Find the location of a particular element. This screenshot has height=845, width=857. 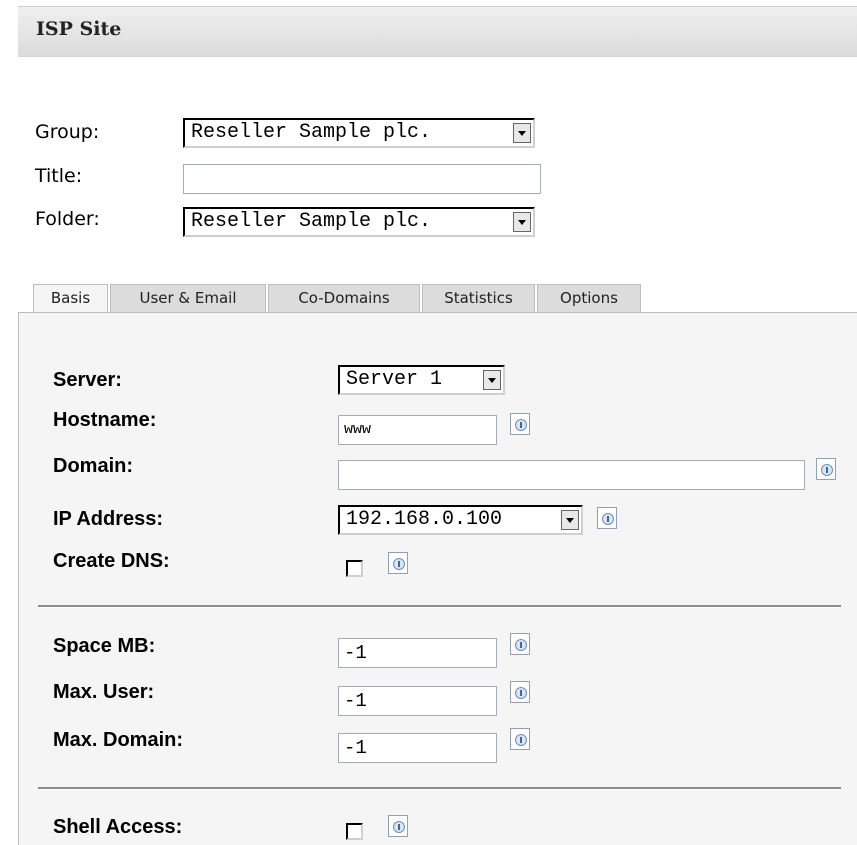

folder-select-value: Reseller Sample plc. is located at coordinates (311, 221).